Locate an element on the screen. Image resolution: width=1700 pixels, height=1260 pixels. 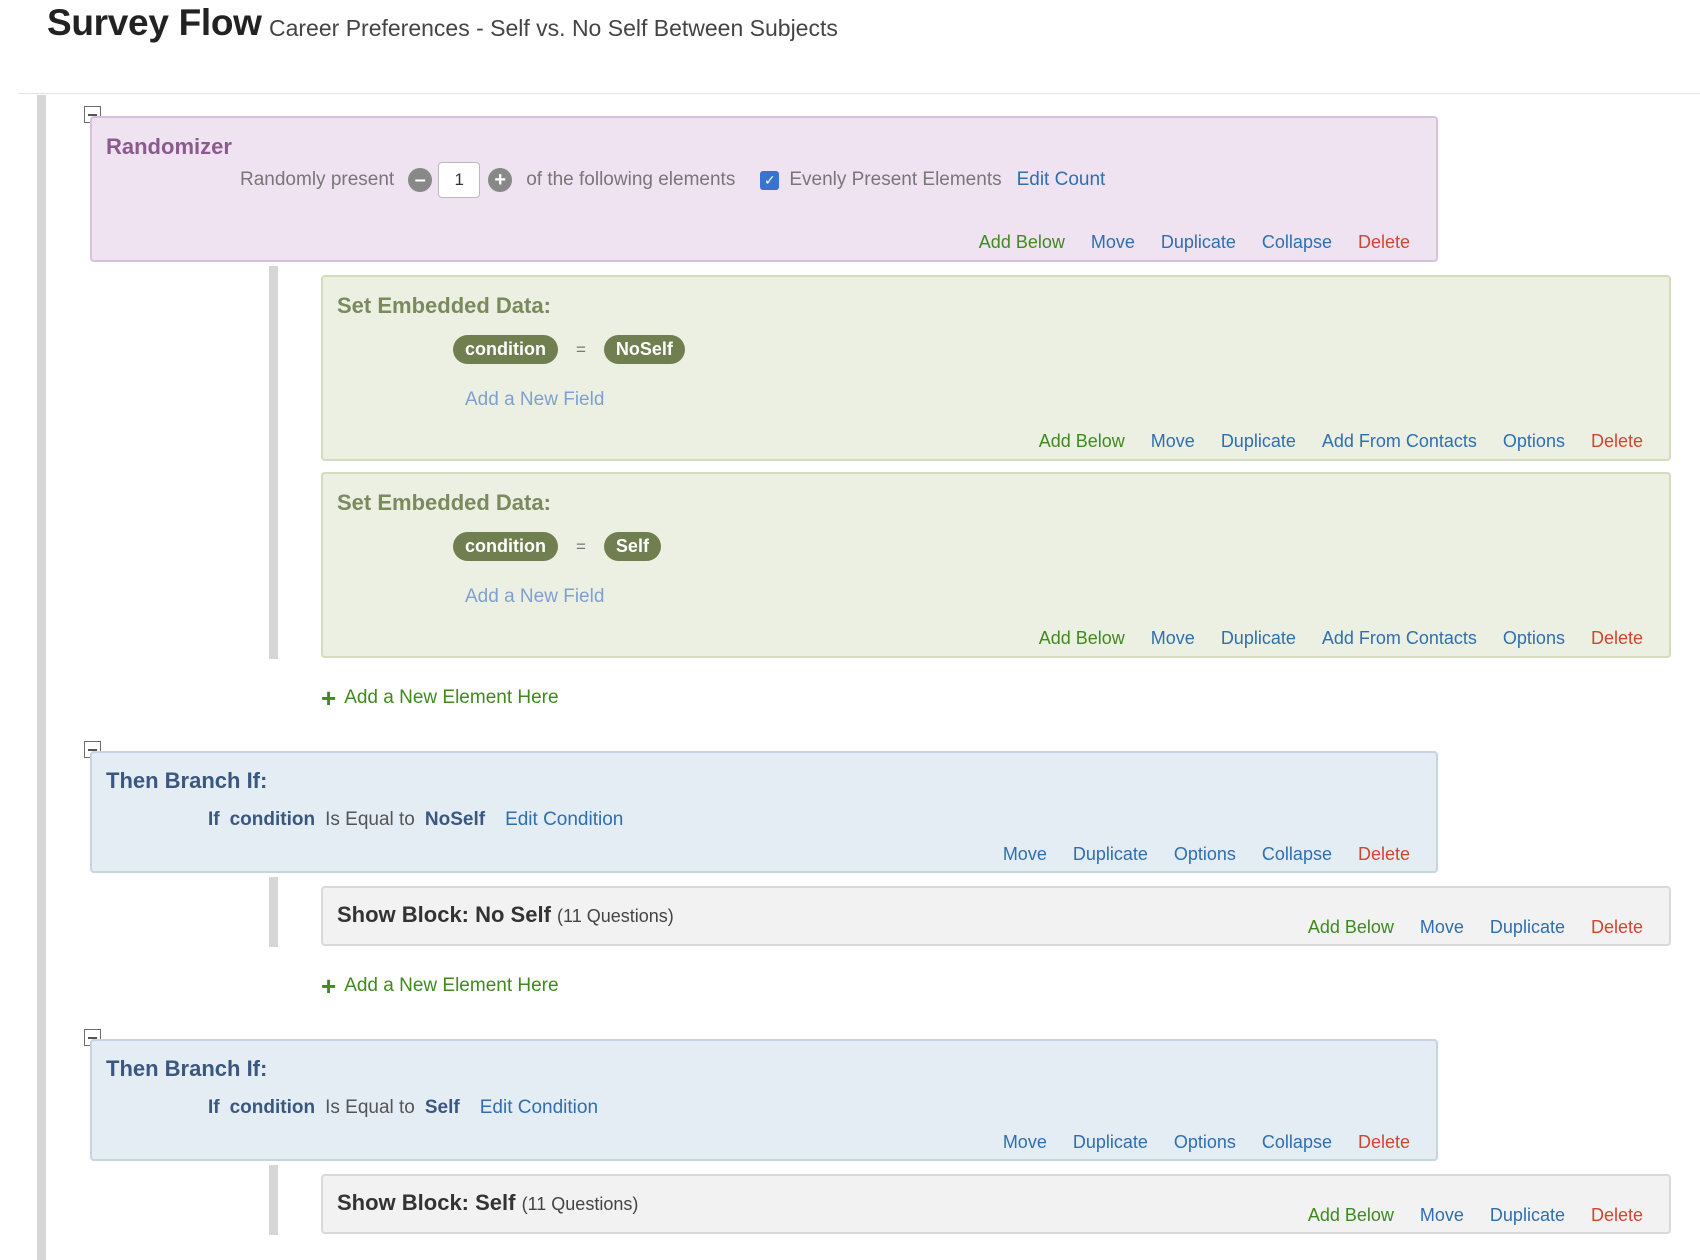
increment-plus-icon: + is located at coordinates (500, 180).